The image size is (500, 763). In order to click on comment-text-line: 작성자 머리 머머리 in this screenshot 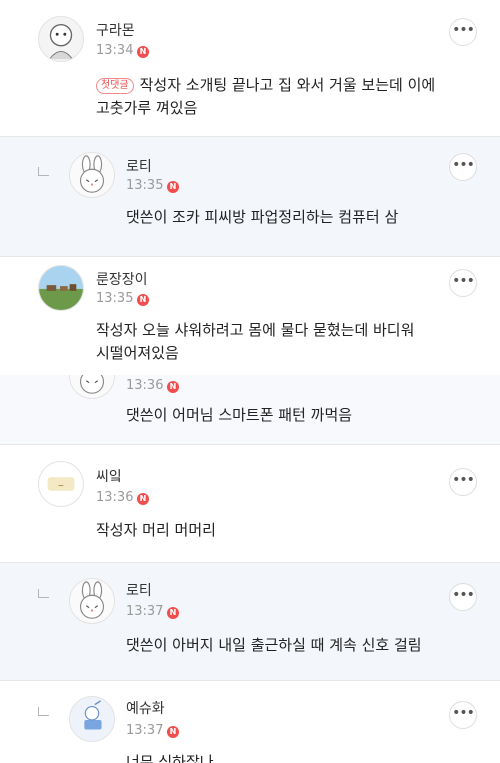, I will do `click(156, 530)`.